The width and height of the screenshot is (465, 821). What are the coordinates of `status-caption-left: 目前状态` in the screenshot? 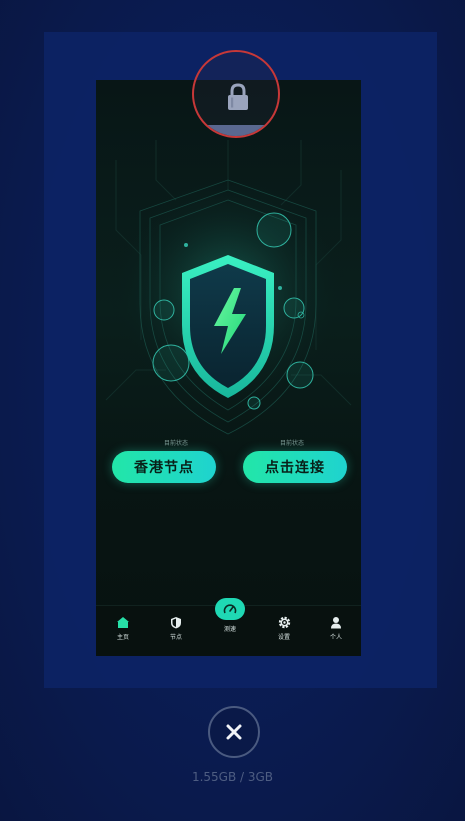 It's located at (175, 443).